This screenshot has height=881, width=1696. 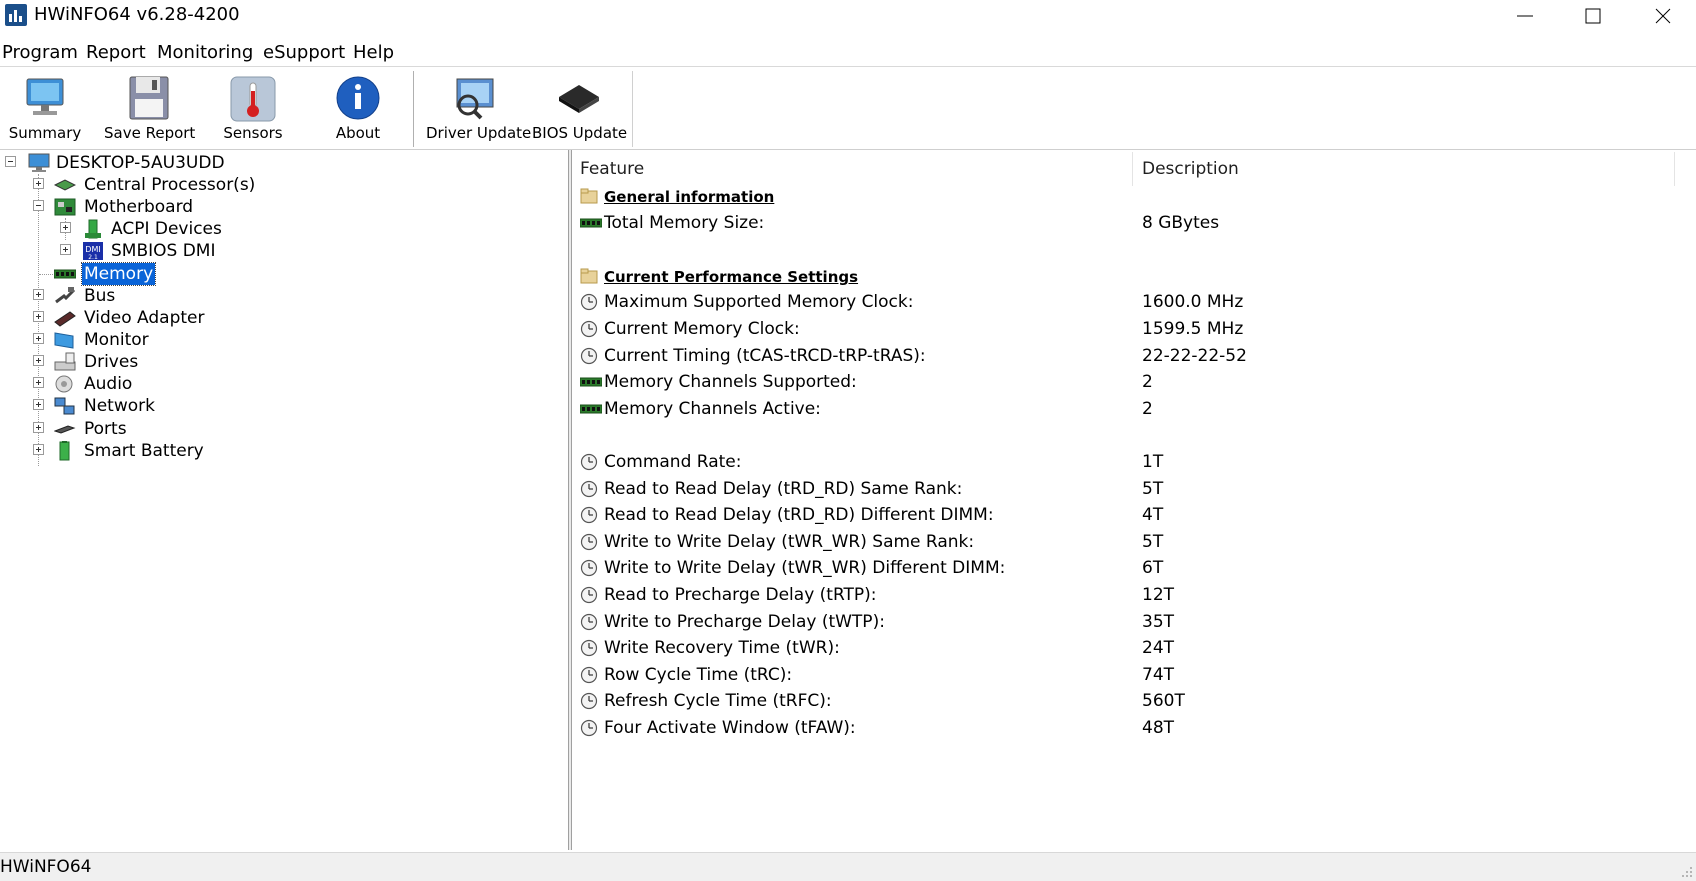 I want to click on tree-item-label: Monitor, so click(x=116, y=340).